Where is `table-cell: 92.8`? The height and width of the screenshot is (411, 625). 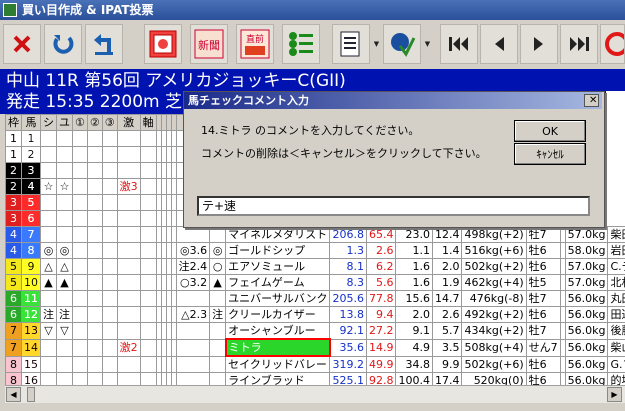
table-cell: 92.8 is located at coordinates (381, 378).